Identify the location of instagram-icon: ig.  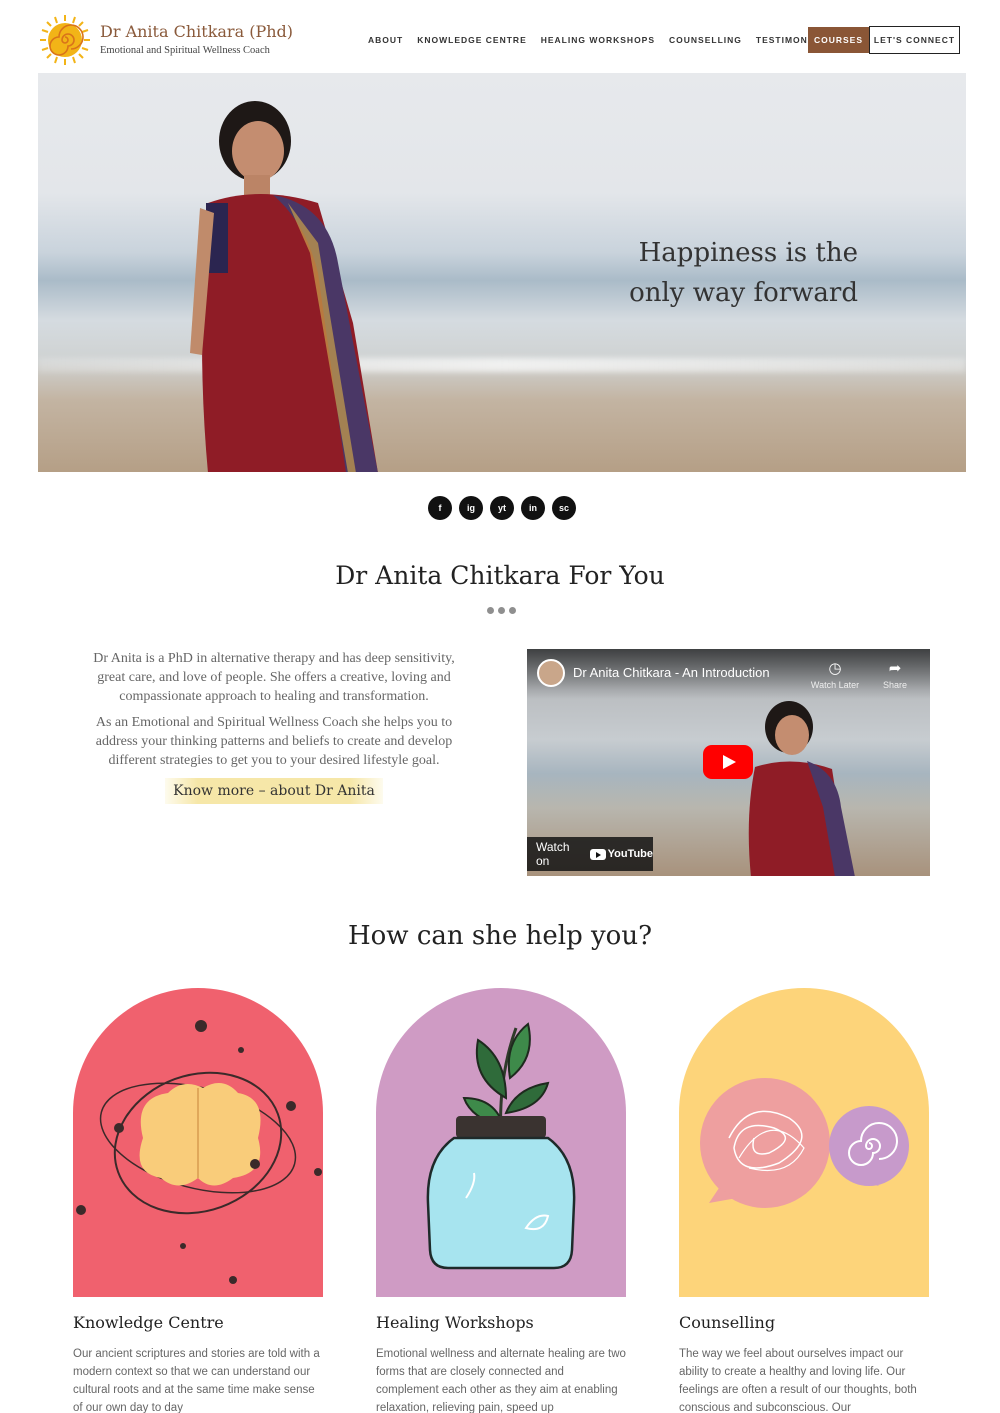
(471, 508).